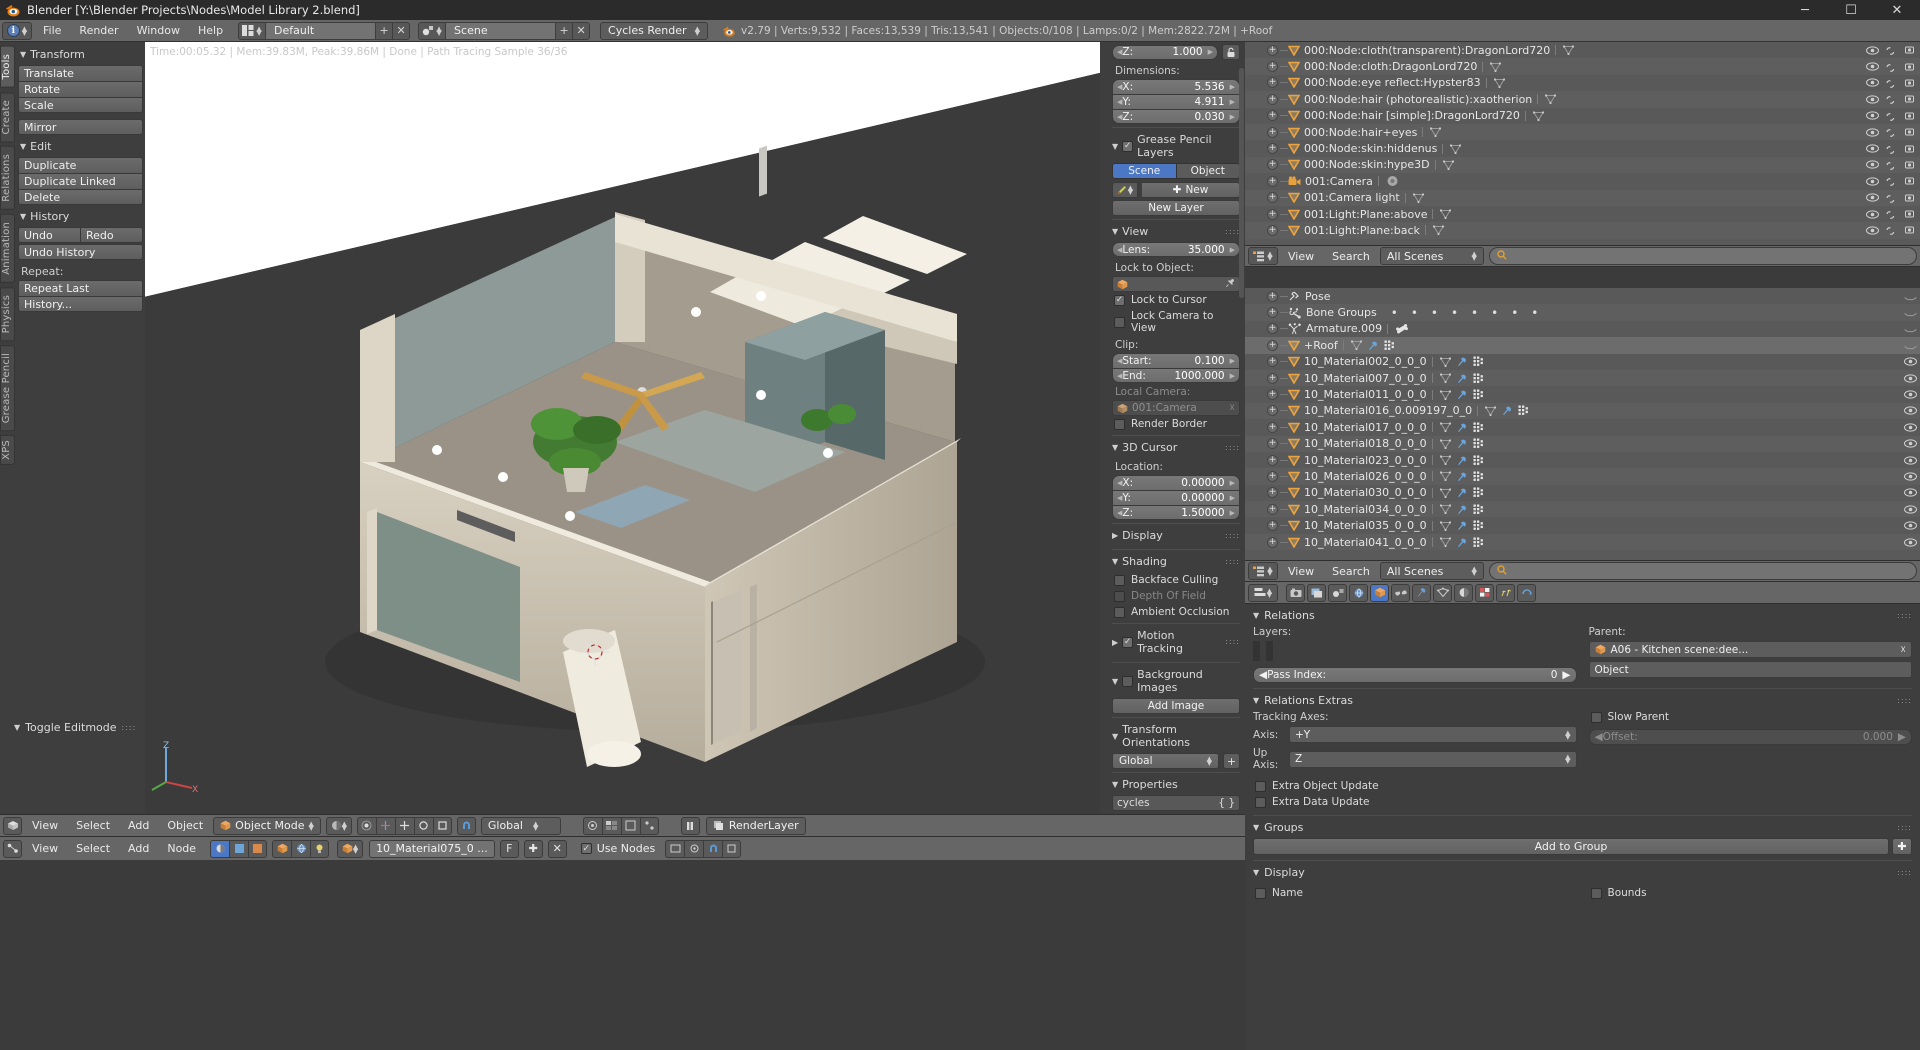  Describe the element at coordinates (80, 54) in the screenshot. I see `transform-section-header: ▼ Transform` at that location.